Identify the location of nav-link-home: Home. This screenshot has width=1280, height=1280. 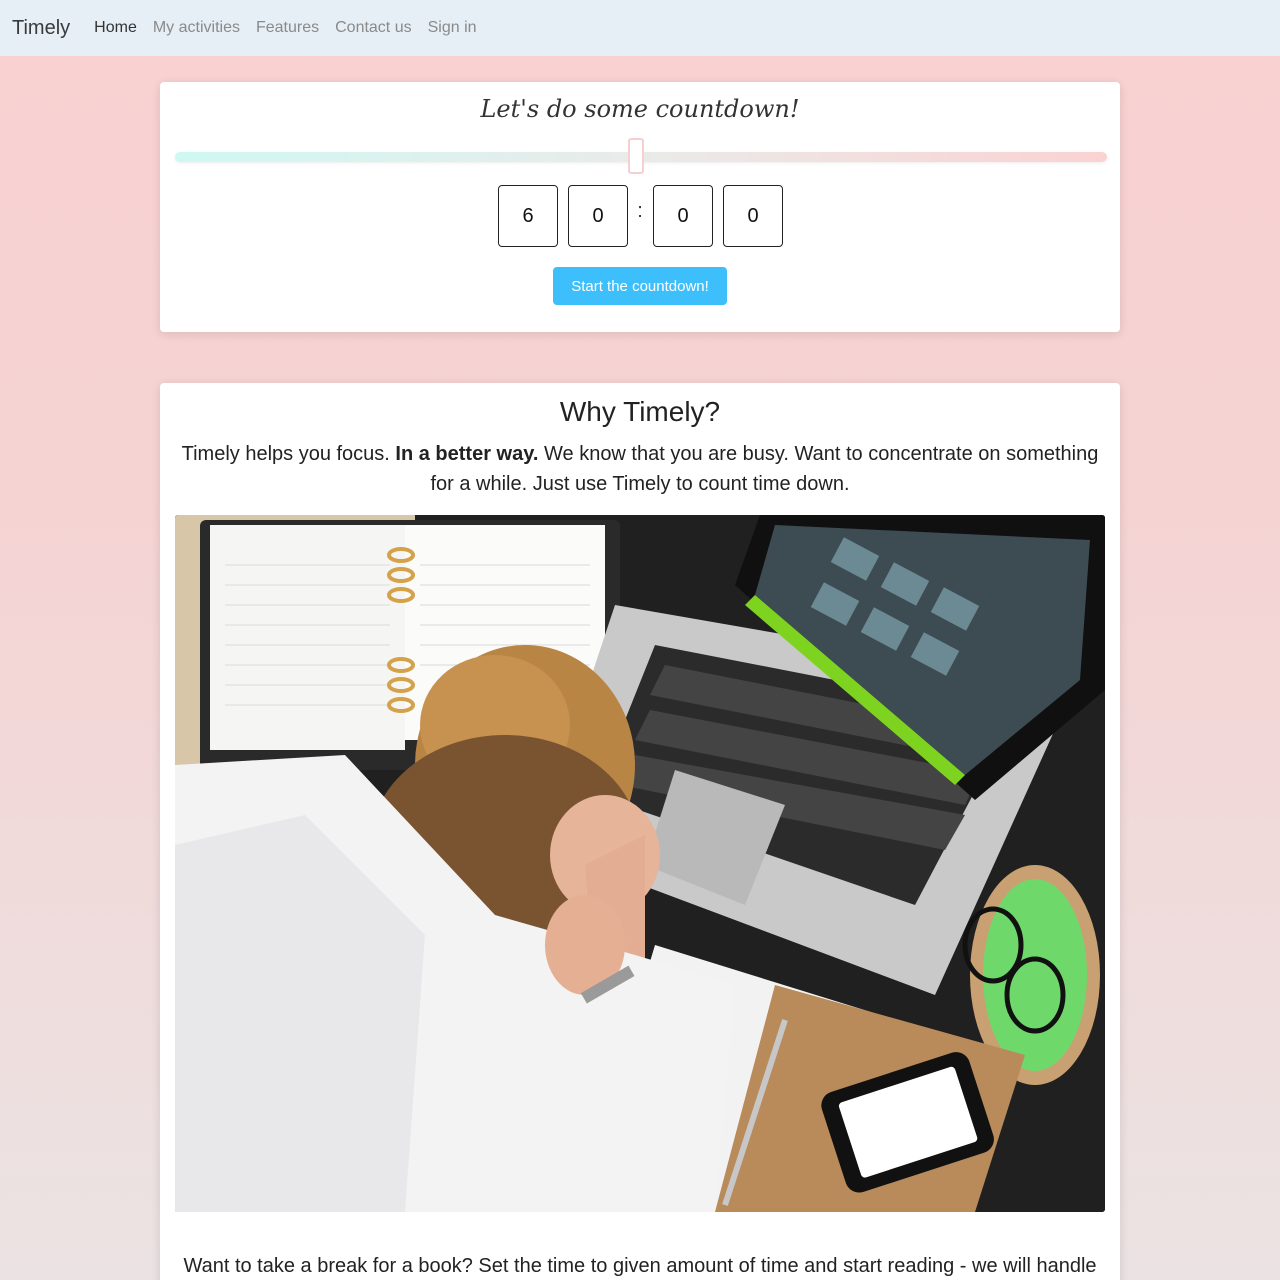
(115, 28).